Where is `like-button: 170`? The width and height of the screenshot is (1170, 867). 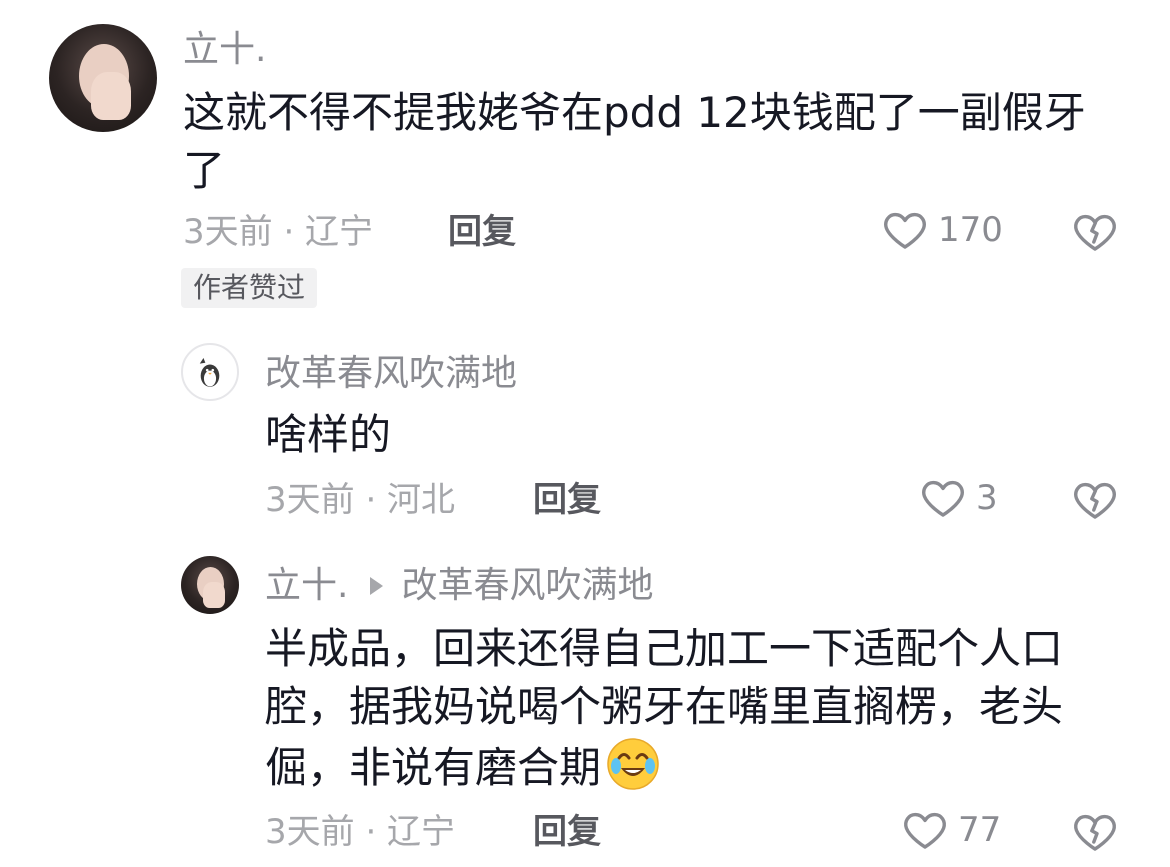
like-button: 170 is located at coordinates (941, 230).